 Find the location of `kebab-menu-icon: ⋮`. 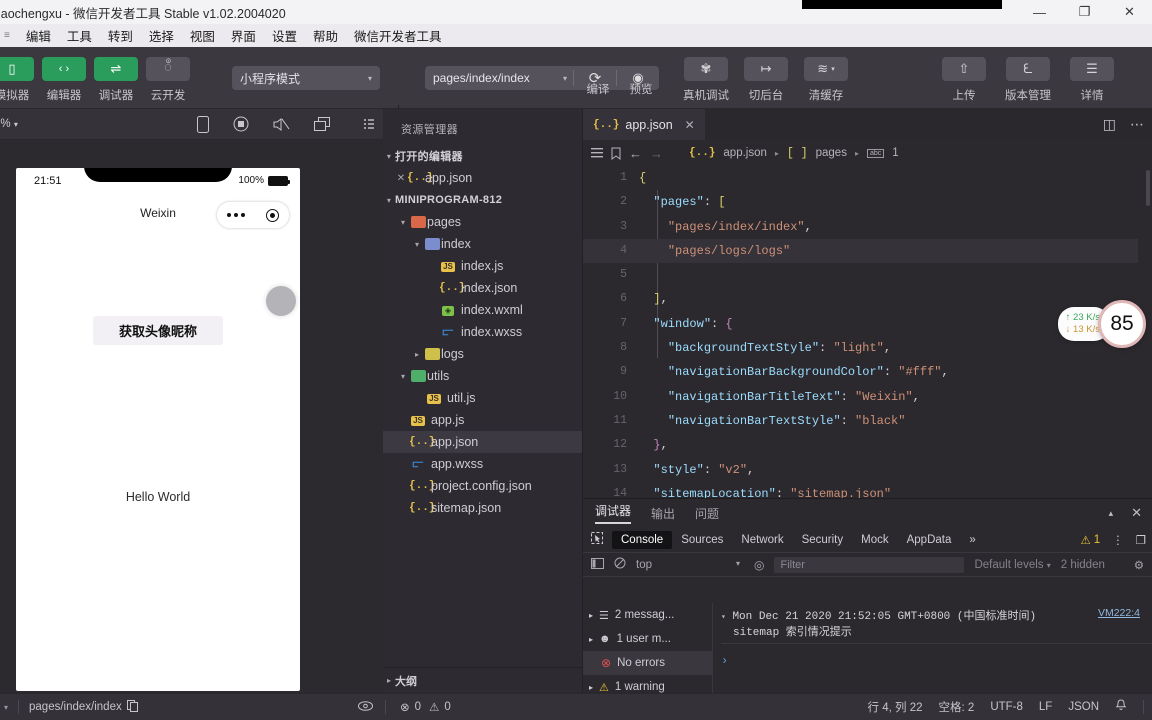

kebab-menu-icon: ⋮ is located at coordinates (1118, 540).